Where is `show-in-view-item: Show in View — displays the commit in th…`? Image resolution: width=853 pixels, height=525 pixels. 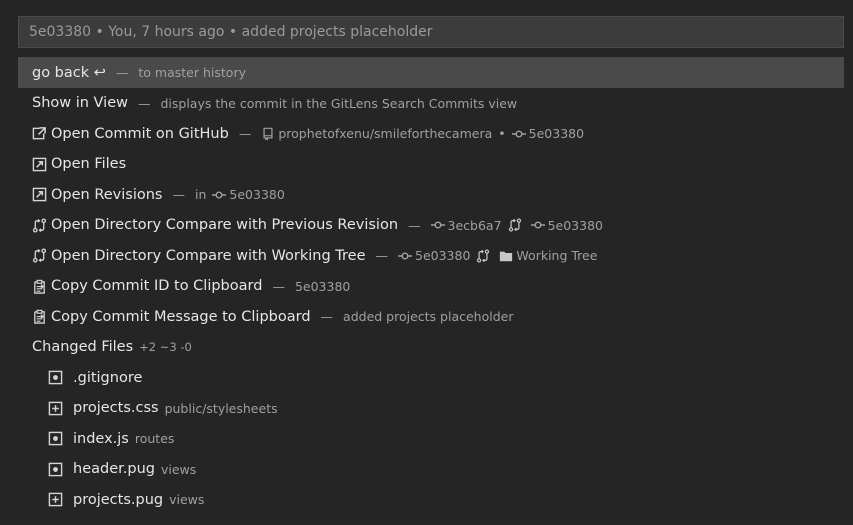 show-in-view-item: Show in View — displays the commit in th… is located at coordinates (431, 103).